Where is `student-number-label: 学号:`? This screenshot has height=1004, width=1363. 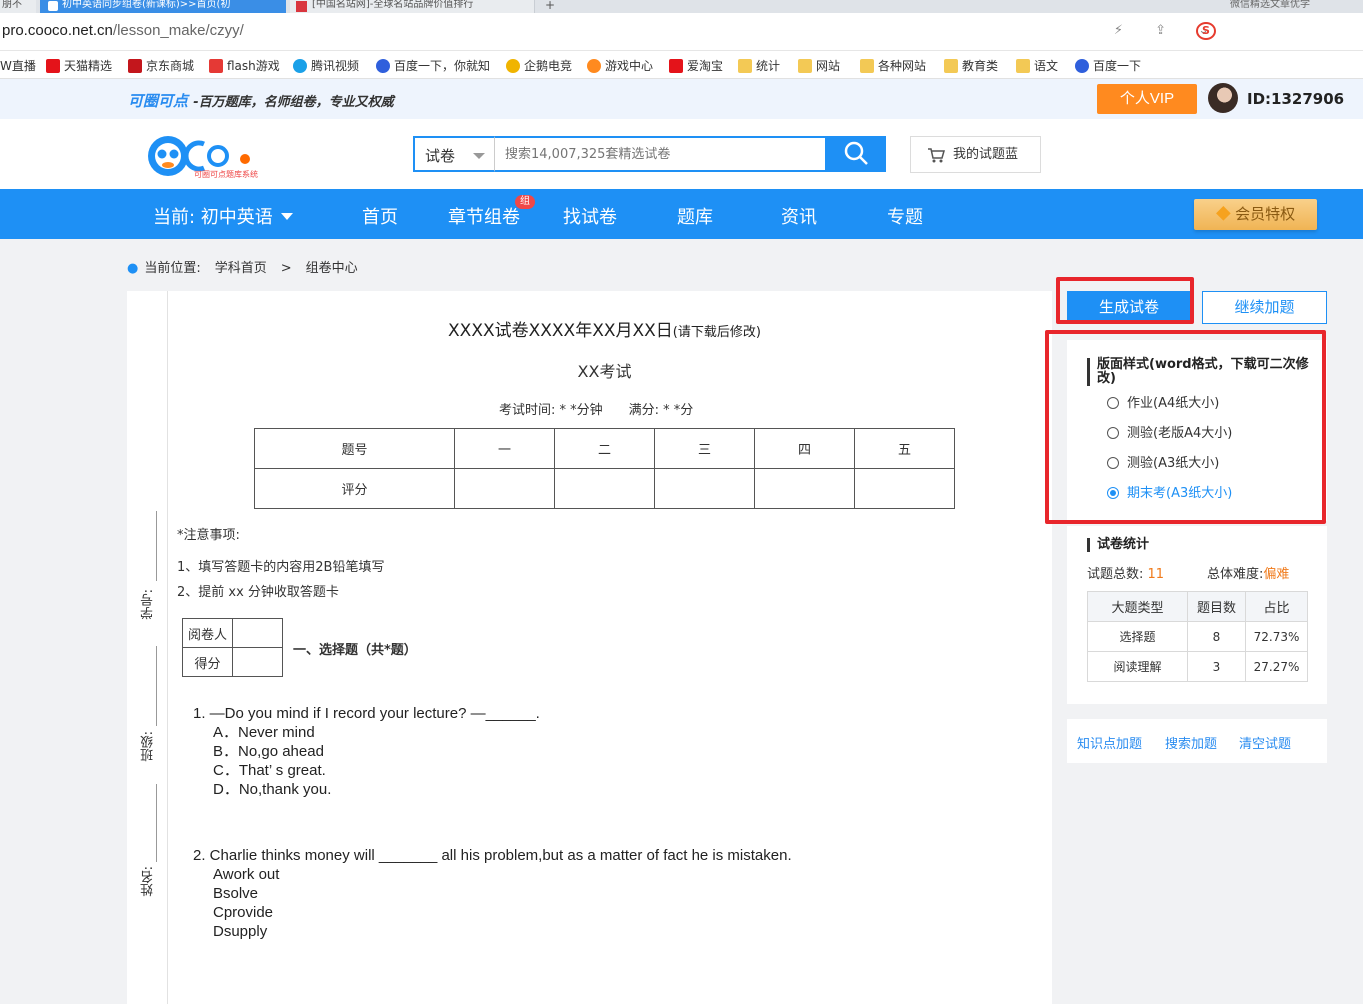 student-number-label: 学号: is located at coordinates (148, 604).